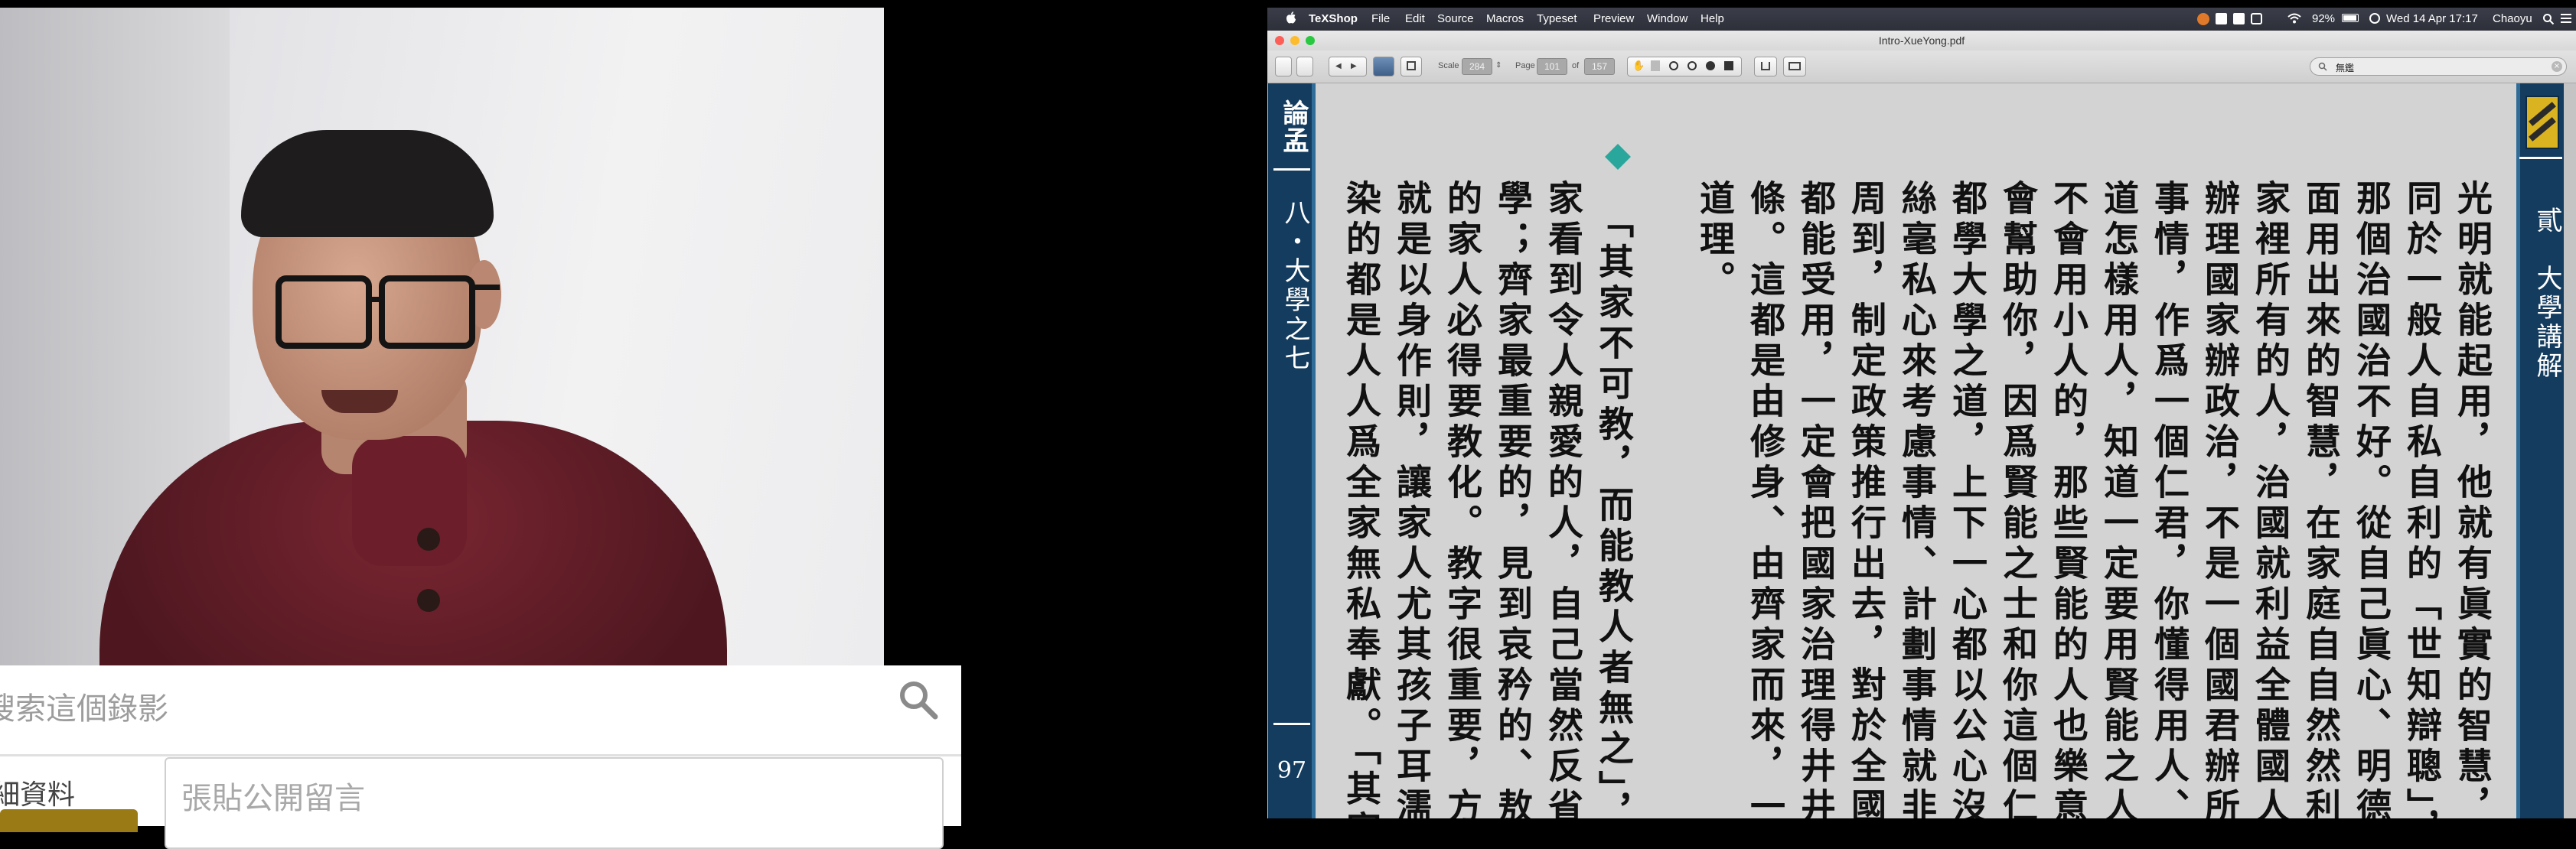 The image size is (2576, 849). I want to click on sidebar-button, so click(1383, 66).